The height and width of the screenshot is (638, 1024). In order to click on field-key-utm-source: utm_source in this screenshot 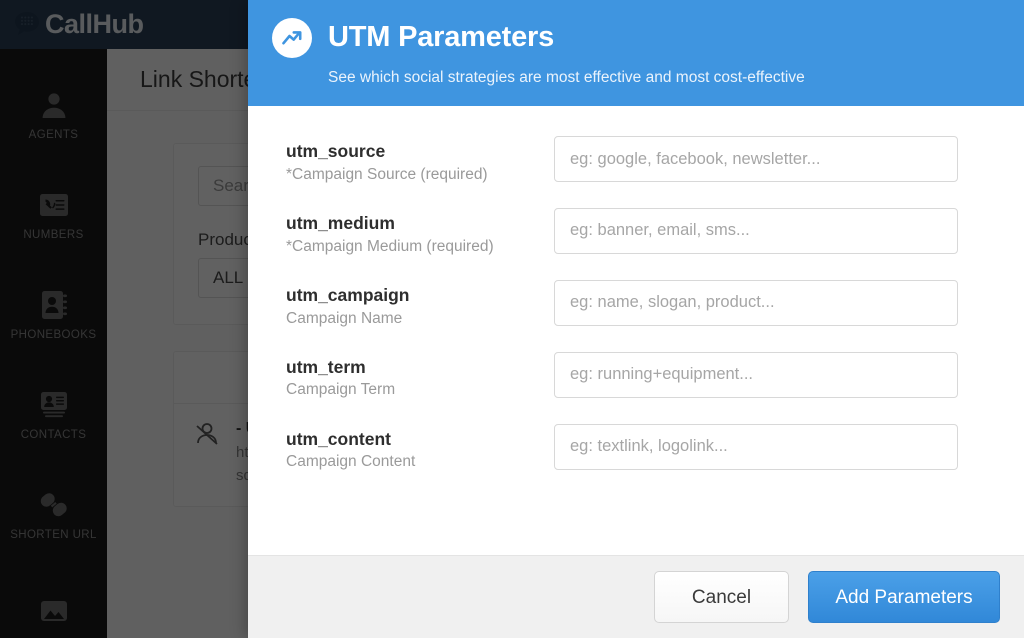, I will do `click(336, 151)`.